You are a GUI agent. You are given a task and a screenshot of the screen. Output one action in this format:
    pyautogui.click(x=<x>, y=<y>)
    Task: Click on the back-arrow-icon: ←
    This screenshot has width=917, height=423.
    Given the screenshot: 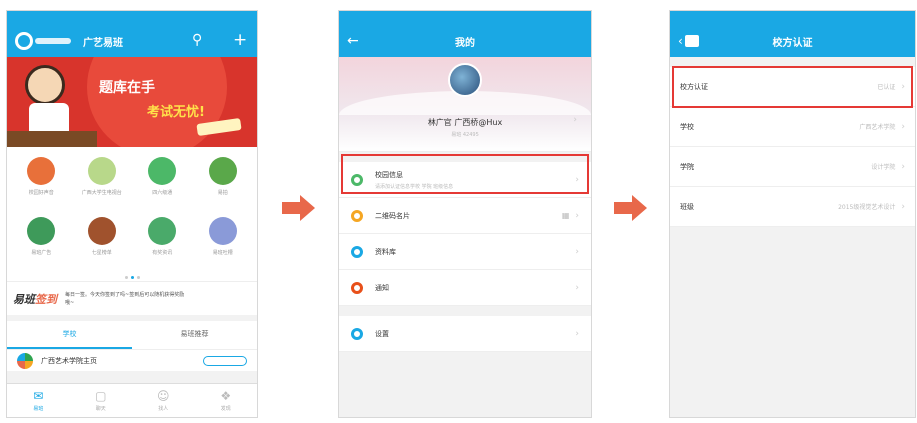 What is the action you would take?
    pyautogui.click(x=353, y=41)
    